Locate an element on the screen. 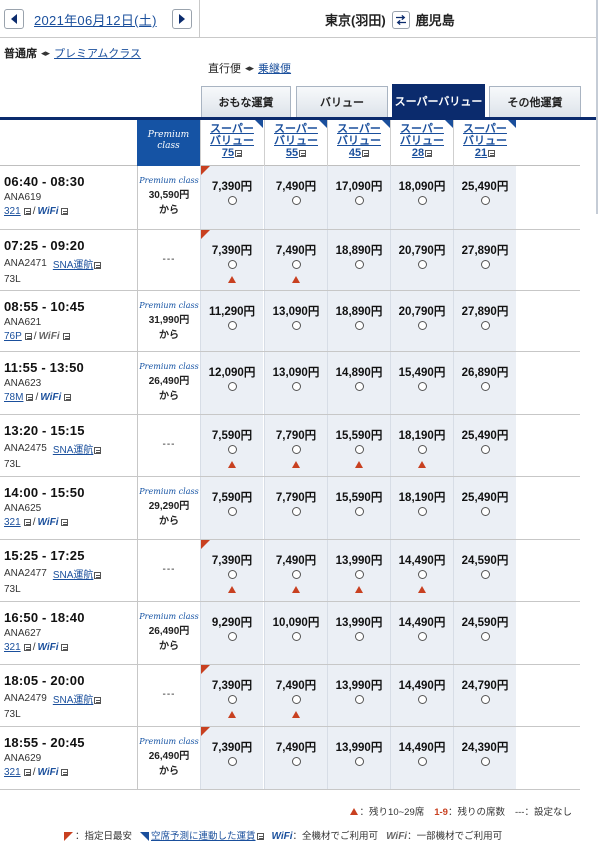 The width and height of the screenshot is (602, 851). premium-fare-cell: Premium class 31,990円 から is located at coordinates (168, 321).